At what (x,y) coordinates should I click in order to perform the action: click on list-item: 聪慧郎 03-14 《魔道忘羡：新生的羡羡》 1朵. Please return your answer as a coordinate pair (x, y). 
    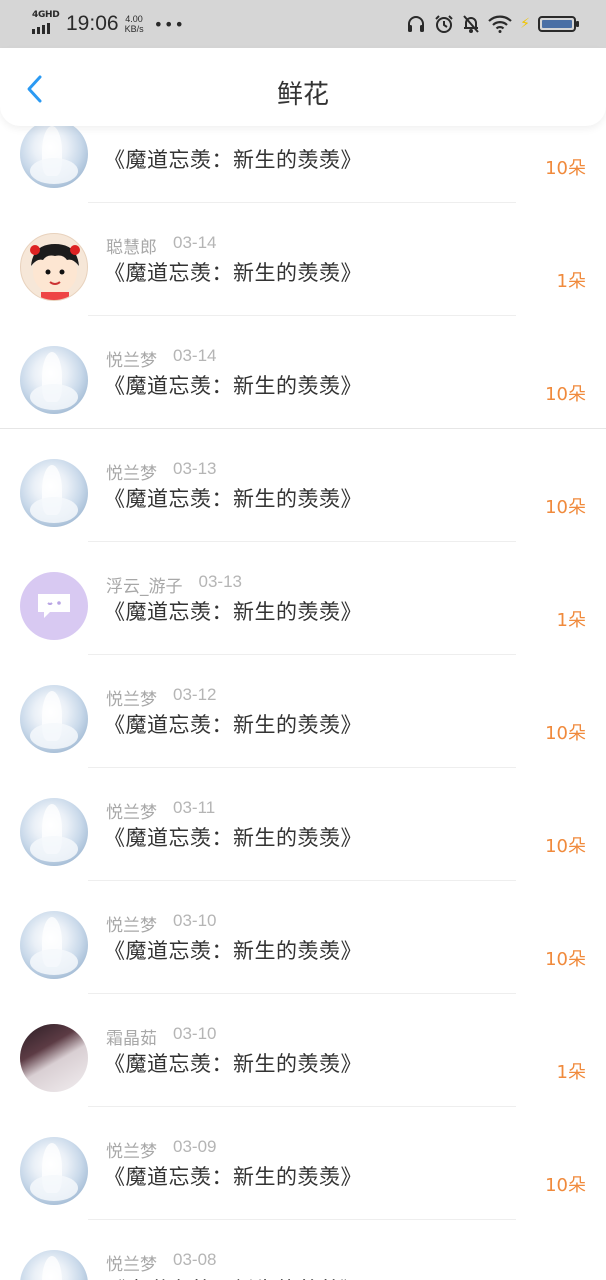
    Looking at the image, I should click on (303, 259).